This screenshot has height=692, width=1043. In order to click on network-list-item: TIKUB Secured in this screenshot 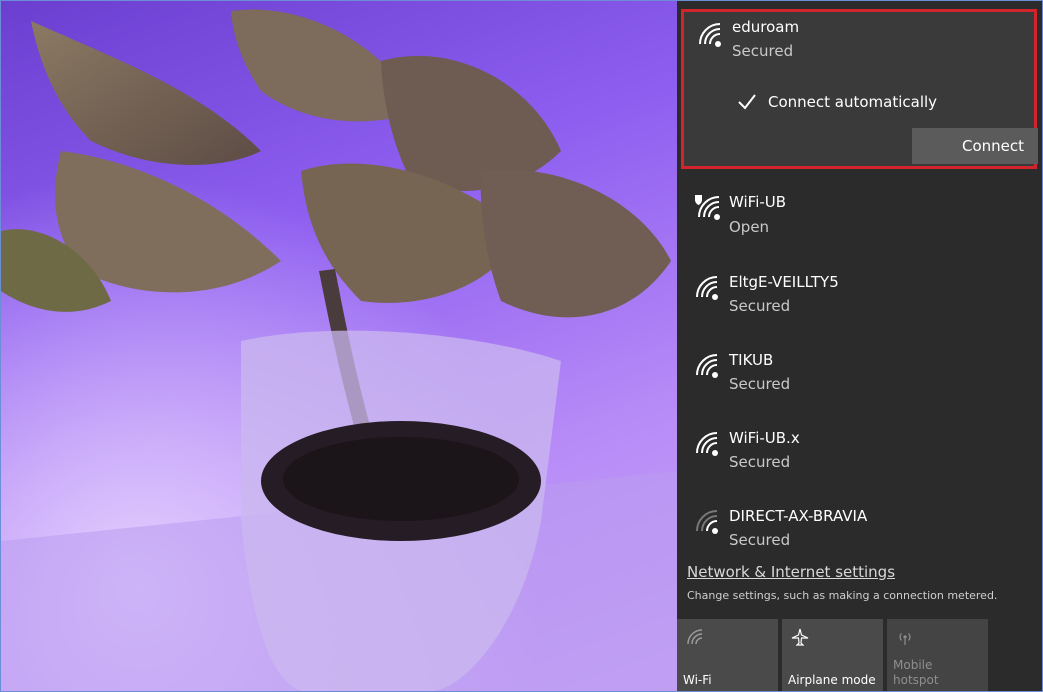, I will do `click(859, 372)`.